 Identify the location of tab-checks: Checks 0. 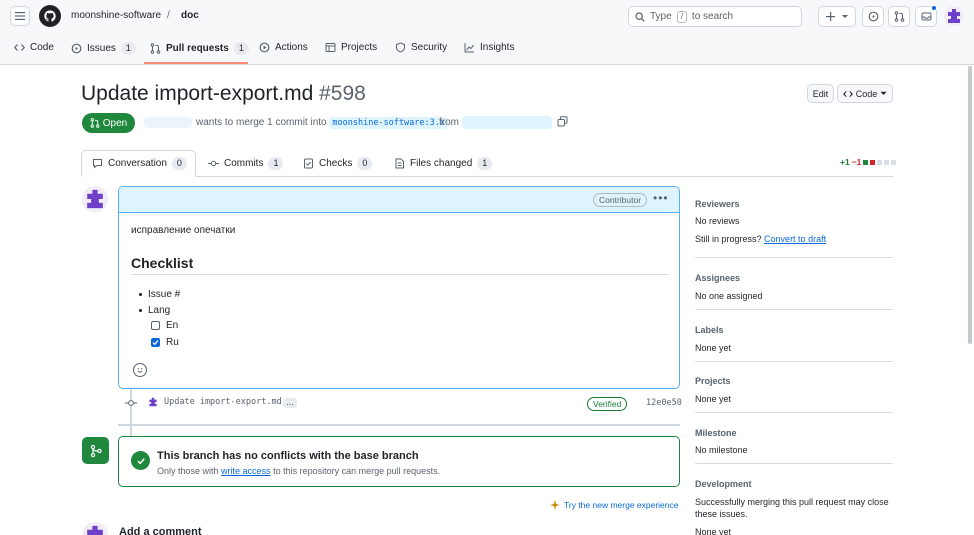
(338, 163).